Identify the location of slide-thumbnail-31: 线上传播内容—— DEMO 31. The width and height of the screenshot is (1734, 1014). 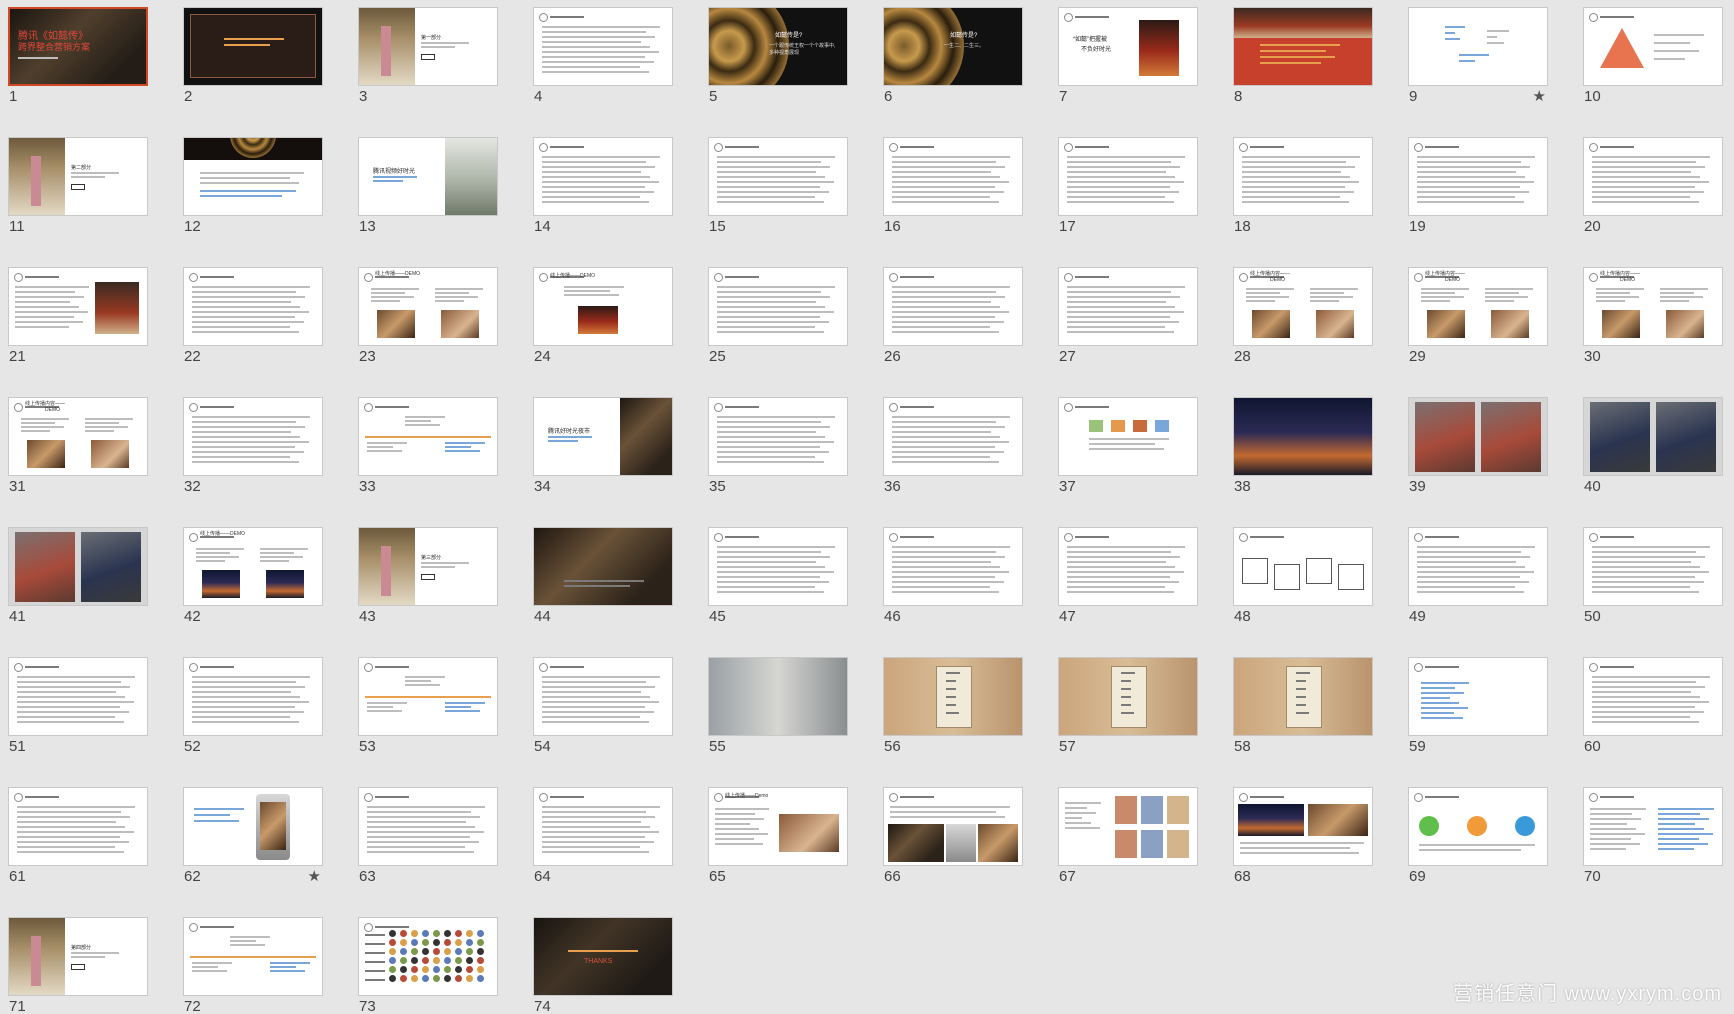
(78, 446).